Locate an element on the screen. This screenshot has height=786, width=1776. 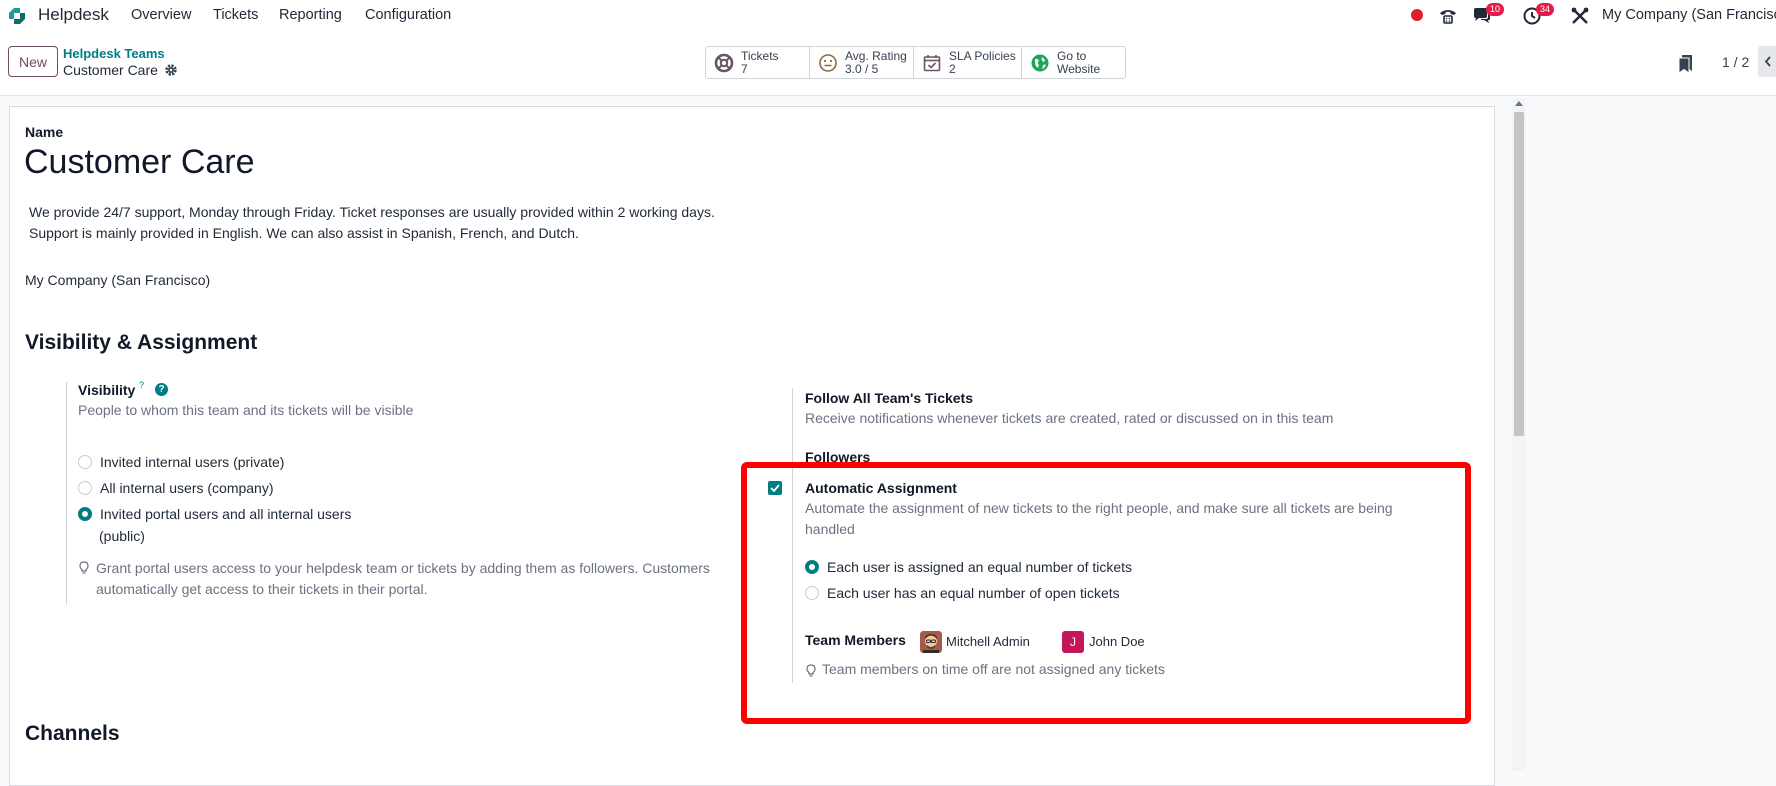
pager-previous-button is located at coordinates (1767, 61).